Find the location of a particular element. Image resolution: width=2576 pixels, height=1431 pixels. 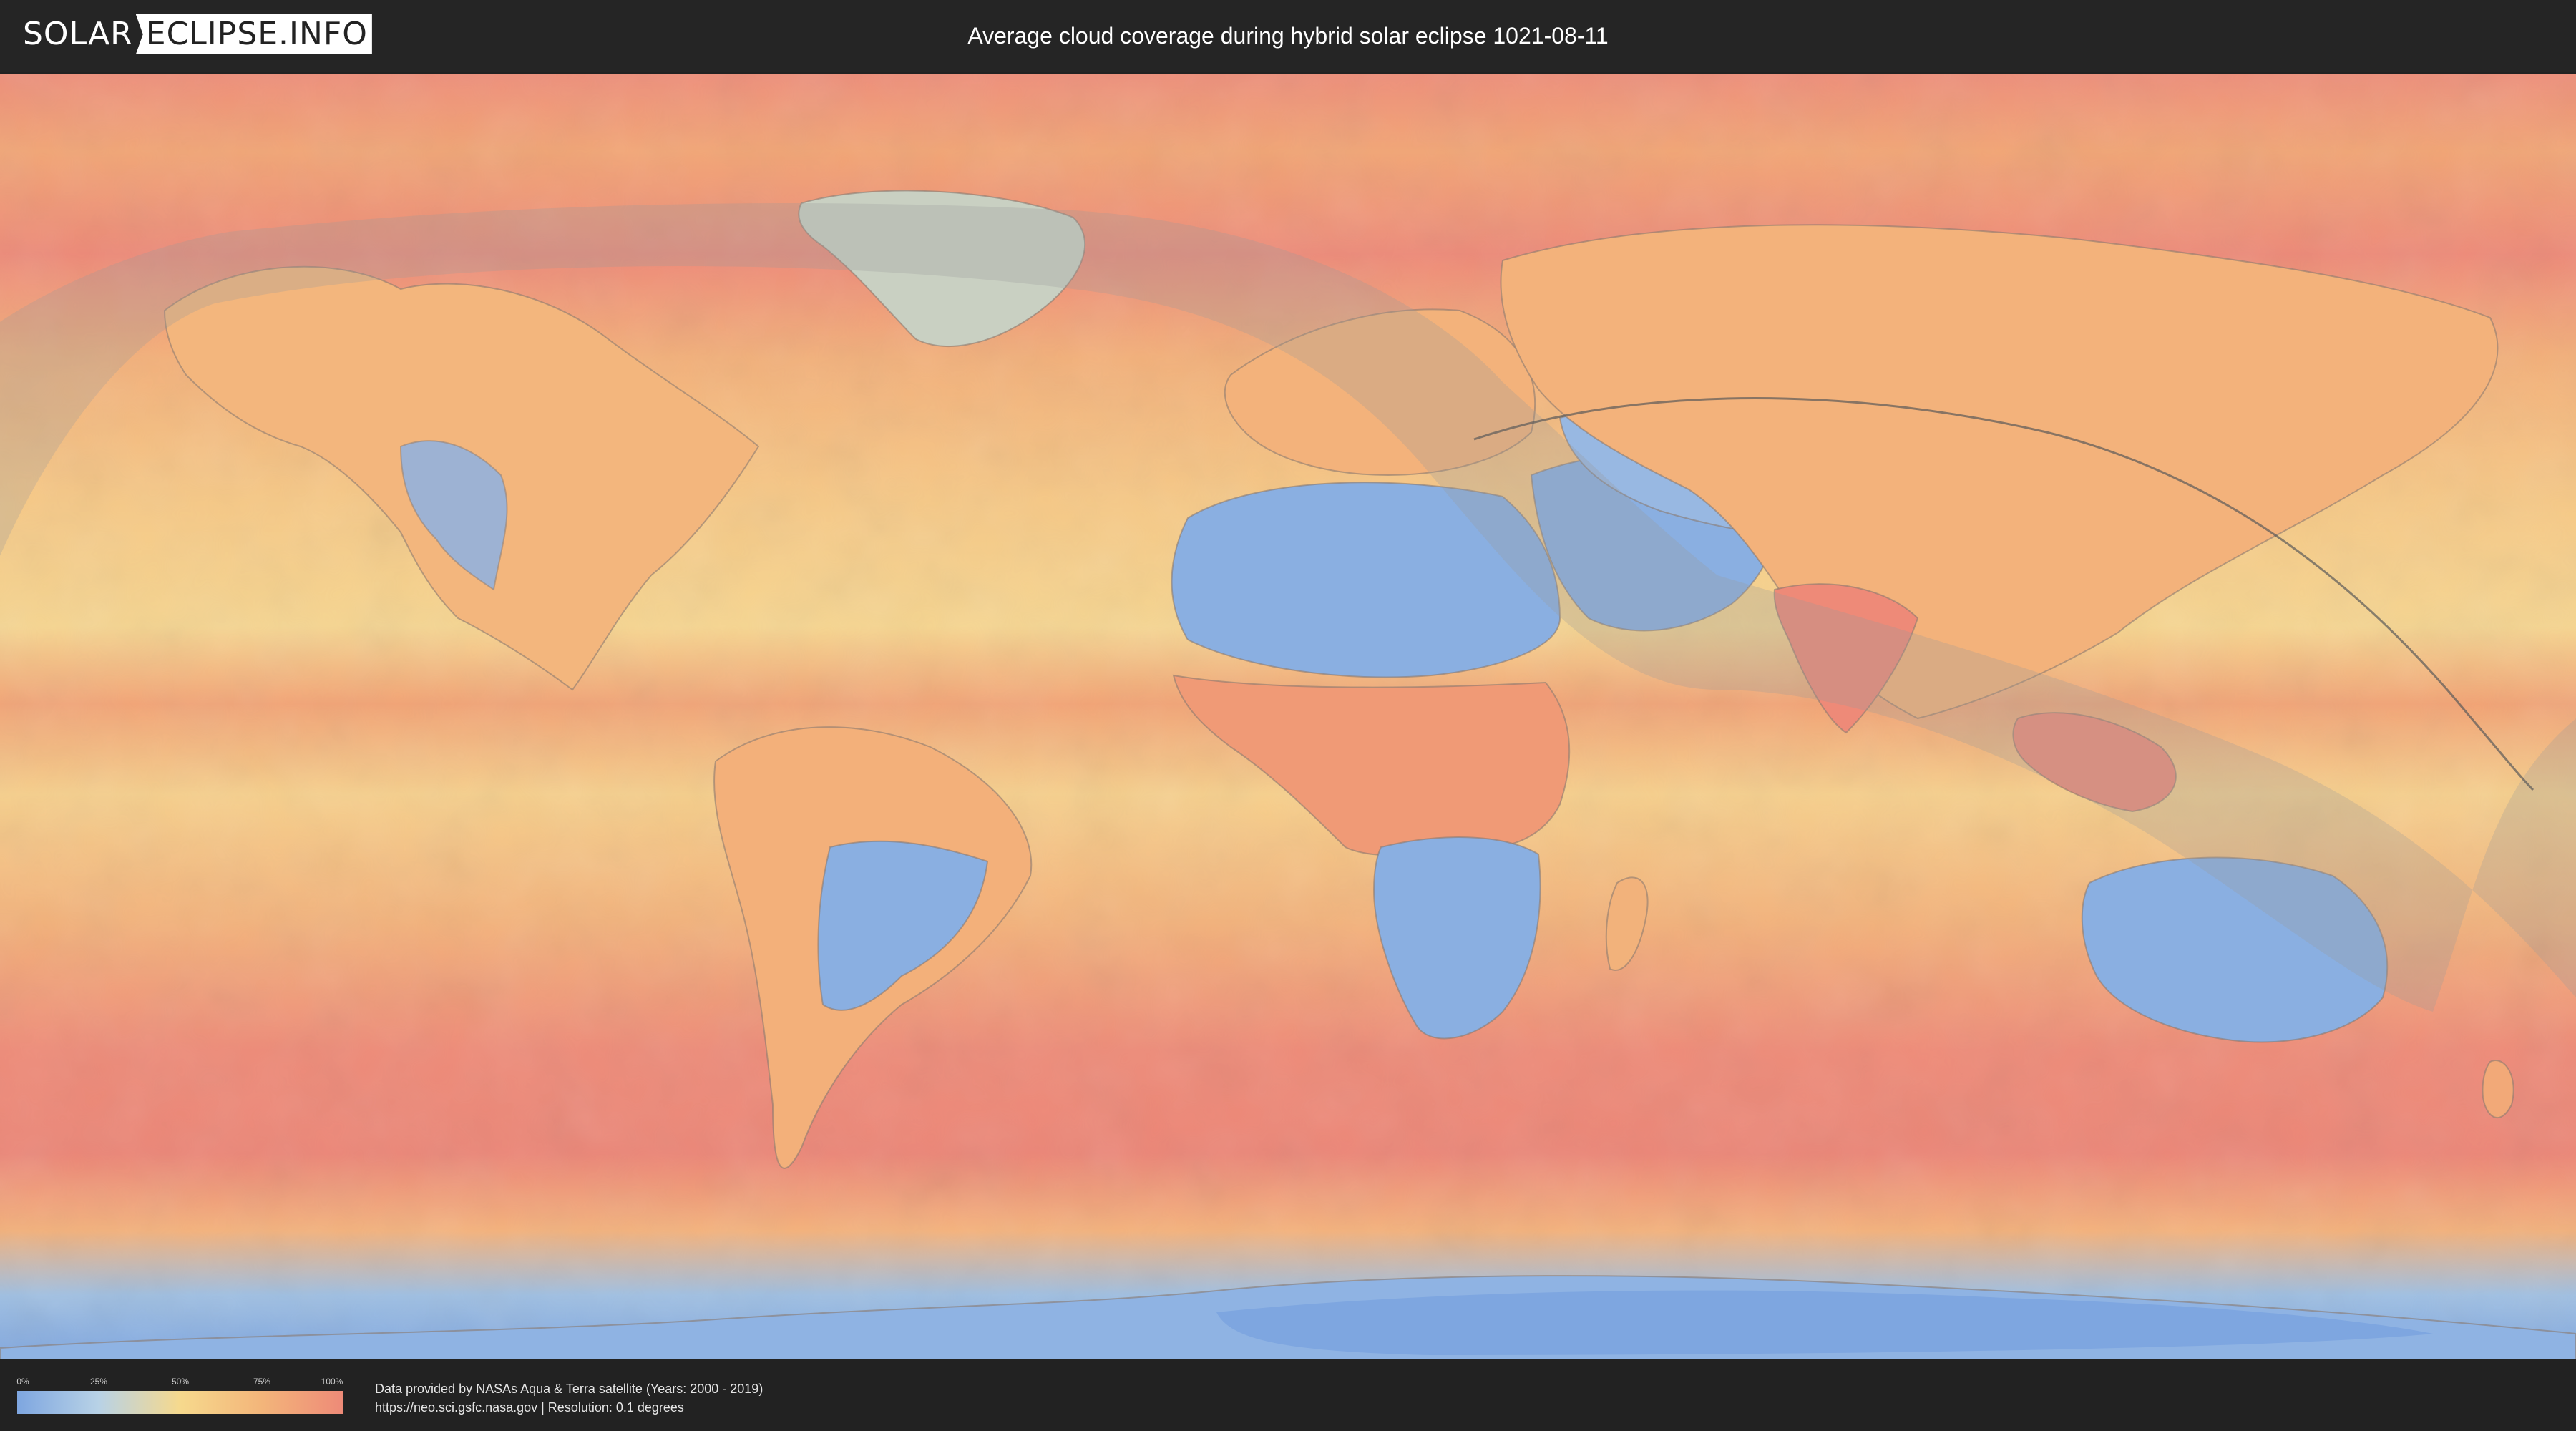

land-new-zealand is located at coordinates (2498, 1089).